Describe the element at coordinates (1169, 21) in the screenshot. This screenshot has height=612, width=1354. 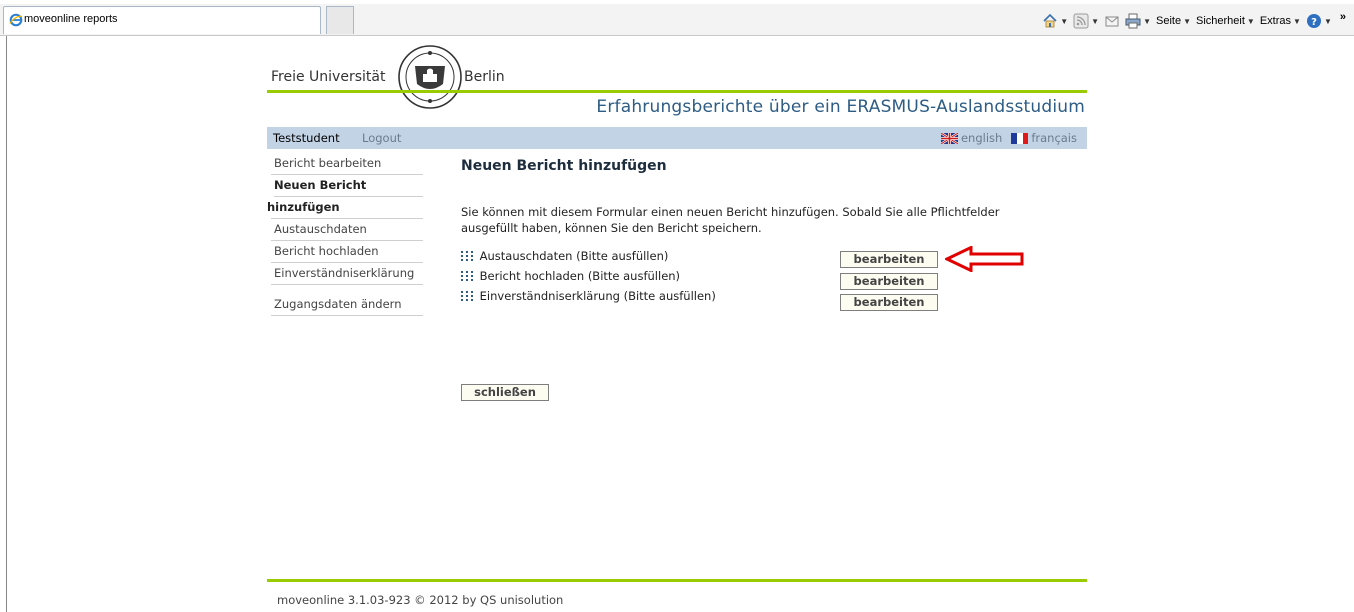
I see `page-menu-label: Seite` at that location.